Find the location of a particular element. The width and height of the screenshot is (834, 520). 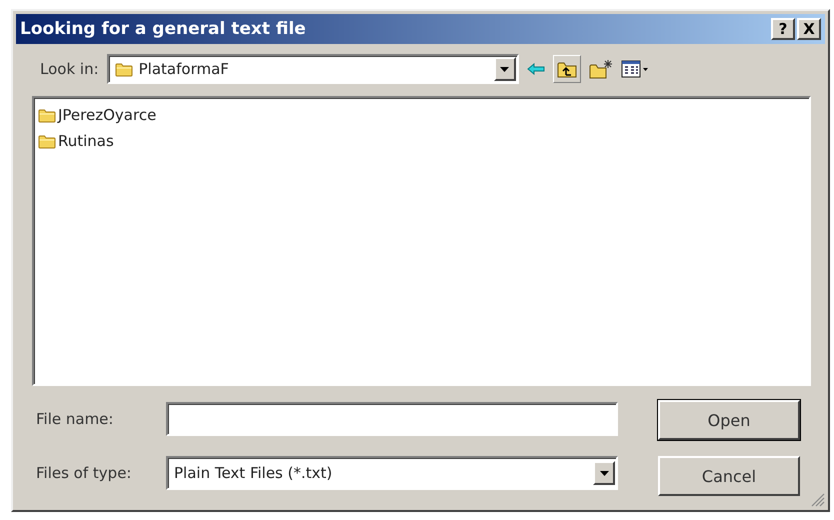

up-folder-button is located at coordinates (566, 69).